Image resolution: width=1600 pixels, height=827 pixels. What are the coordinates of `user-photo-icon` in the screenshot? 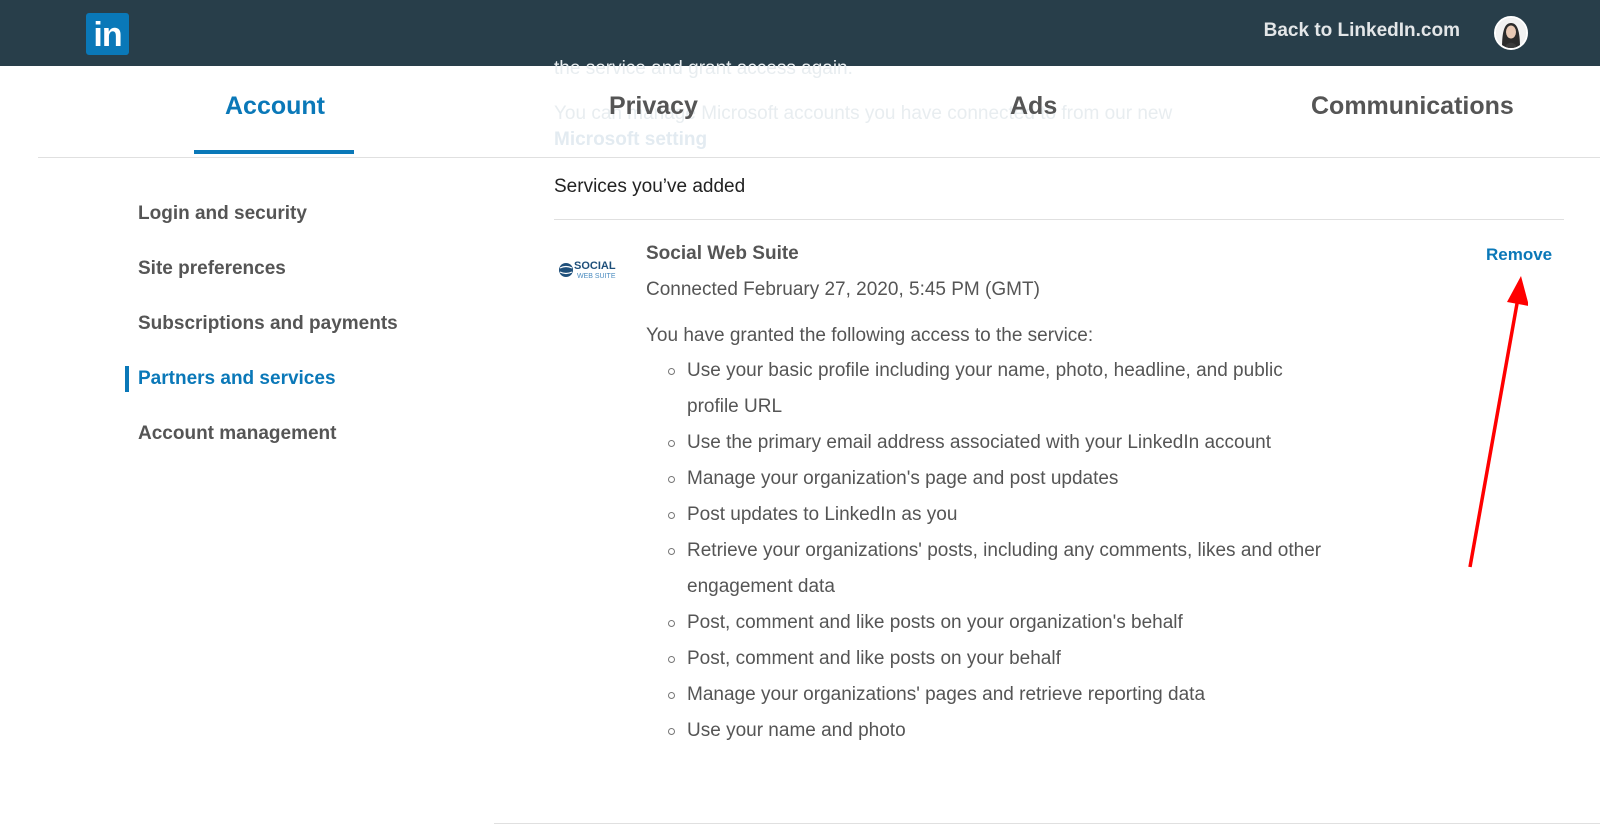 It's located at (1511, 33).